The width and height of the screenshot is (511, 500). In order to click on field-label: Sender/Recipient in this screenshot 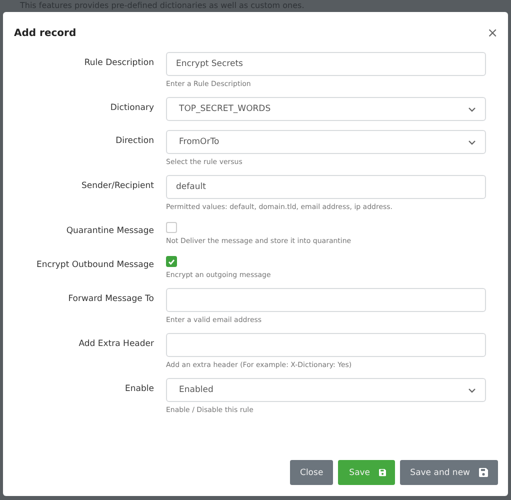, I will do `click(117, 186)`.